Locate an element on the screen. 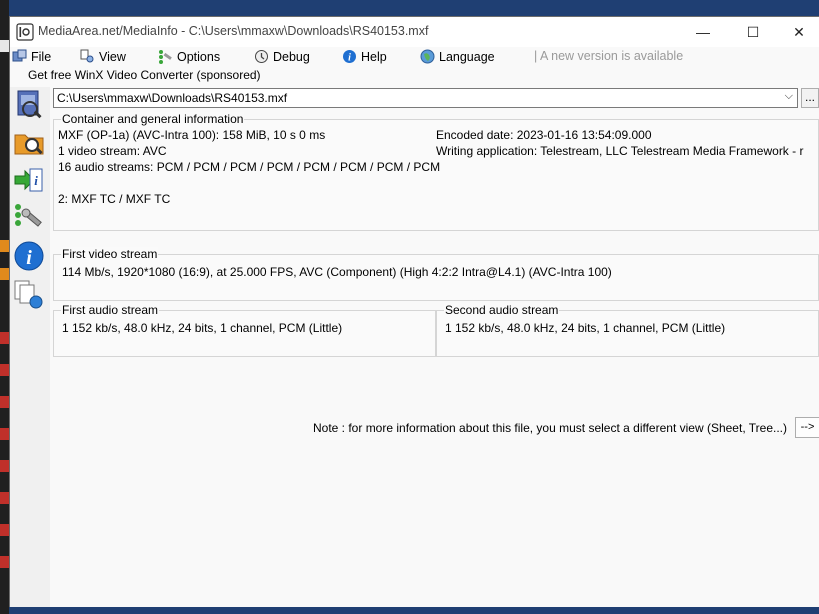 The image size is (819, 614). menu-help: i Help is located at coordinates (364, 57).